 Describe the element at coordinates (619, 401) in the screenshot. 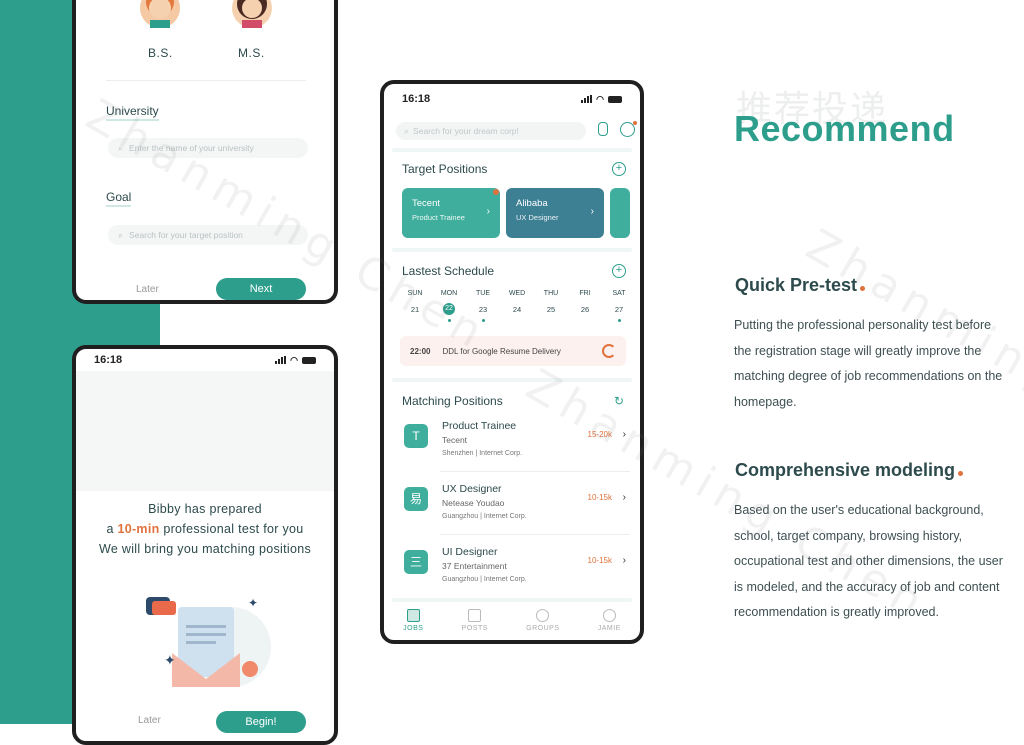

I see `refresh-icon: ↻` at that location.